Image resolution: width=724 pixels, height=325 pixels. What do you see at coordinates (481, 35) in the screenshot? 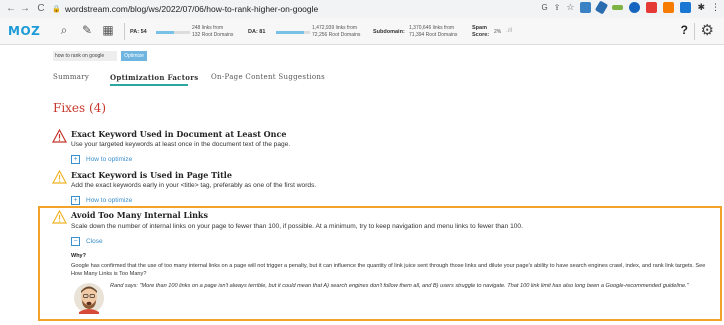
I see `spam-label-score: Score:` at bounding box center [481, 35].